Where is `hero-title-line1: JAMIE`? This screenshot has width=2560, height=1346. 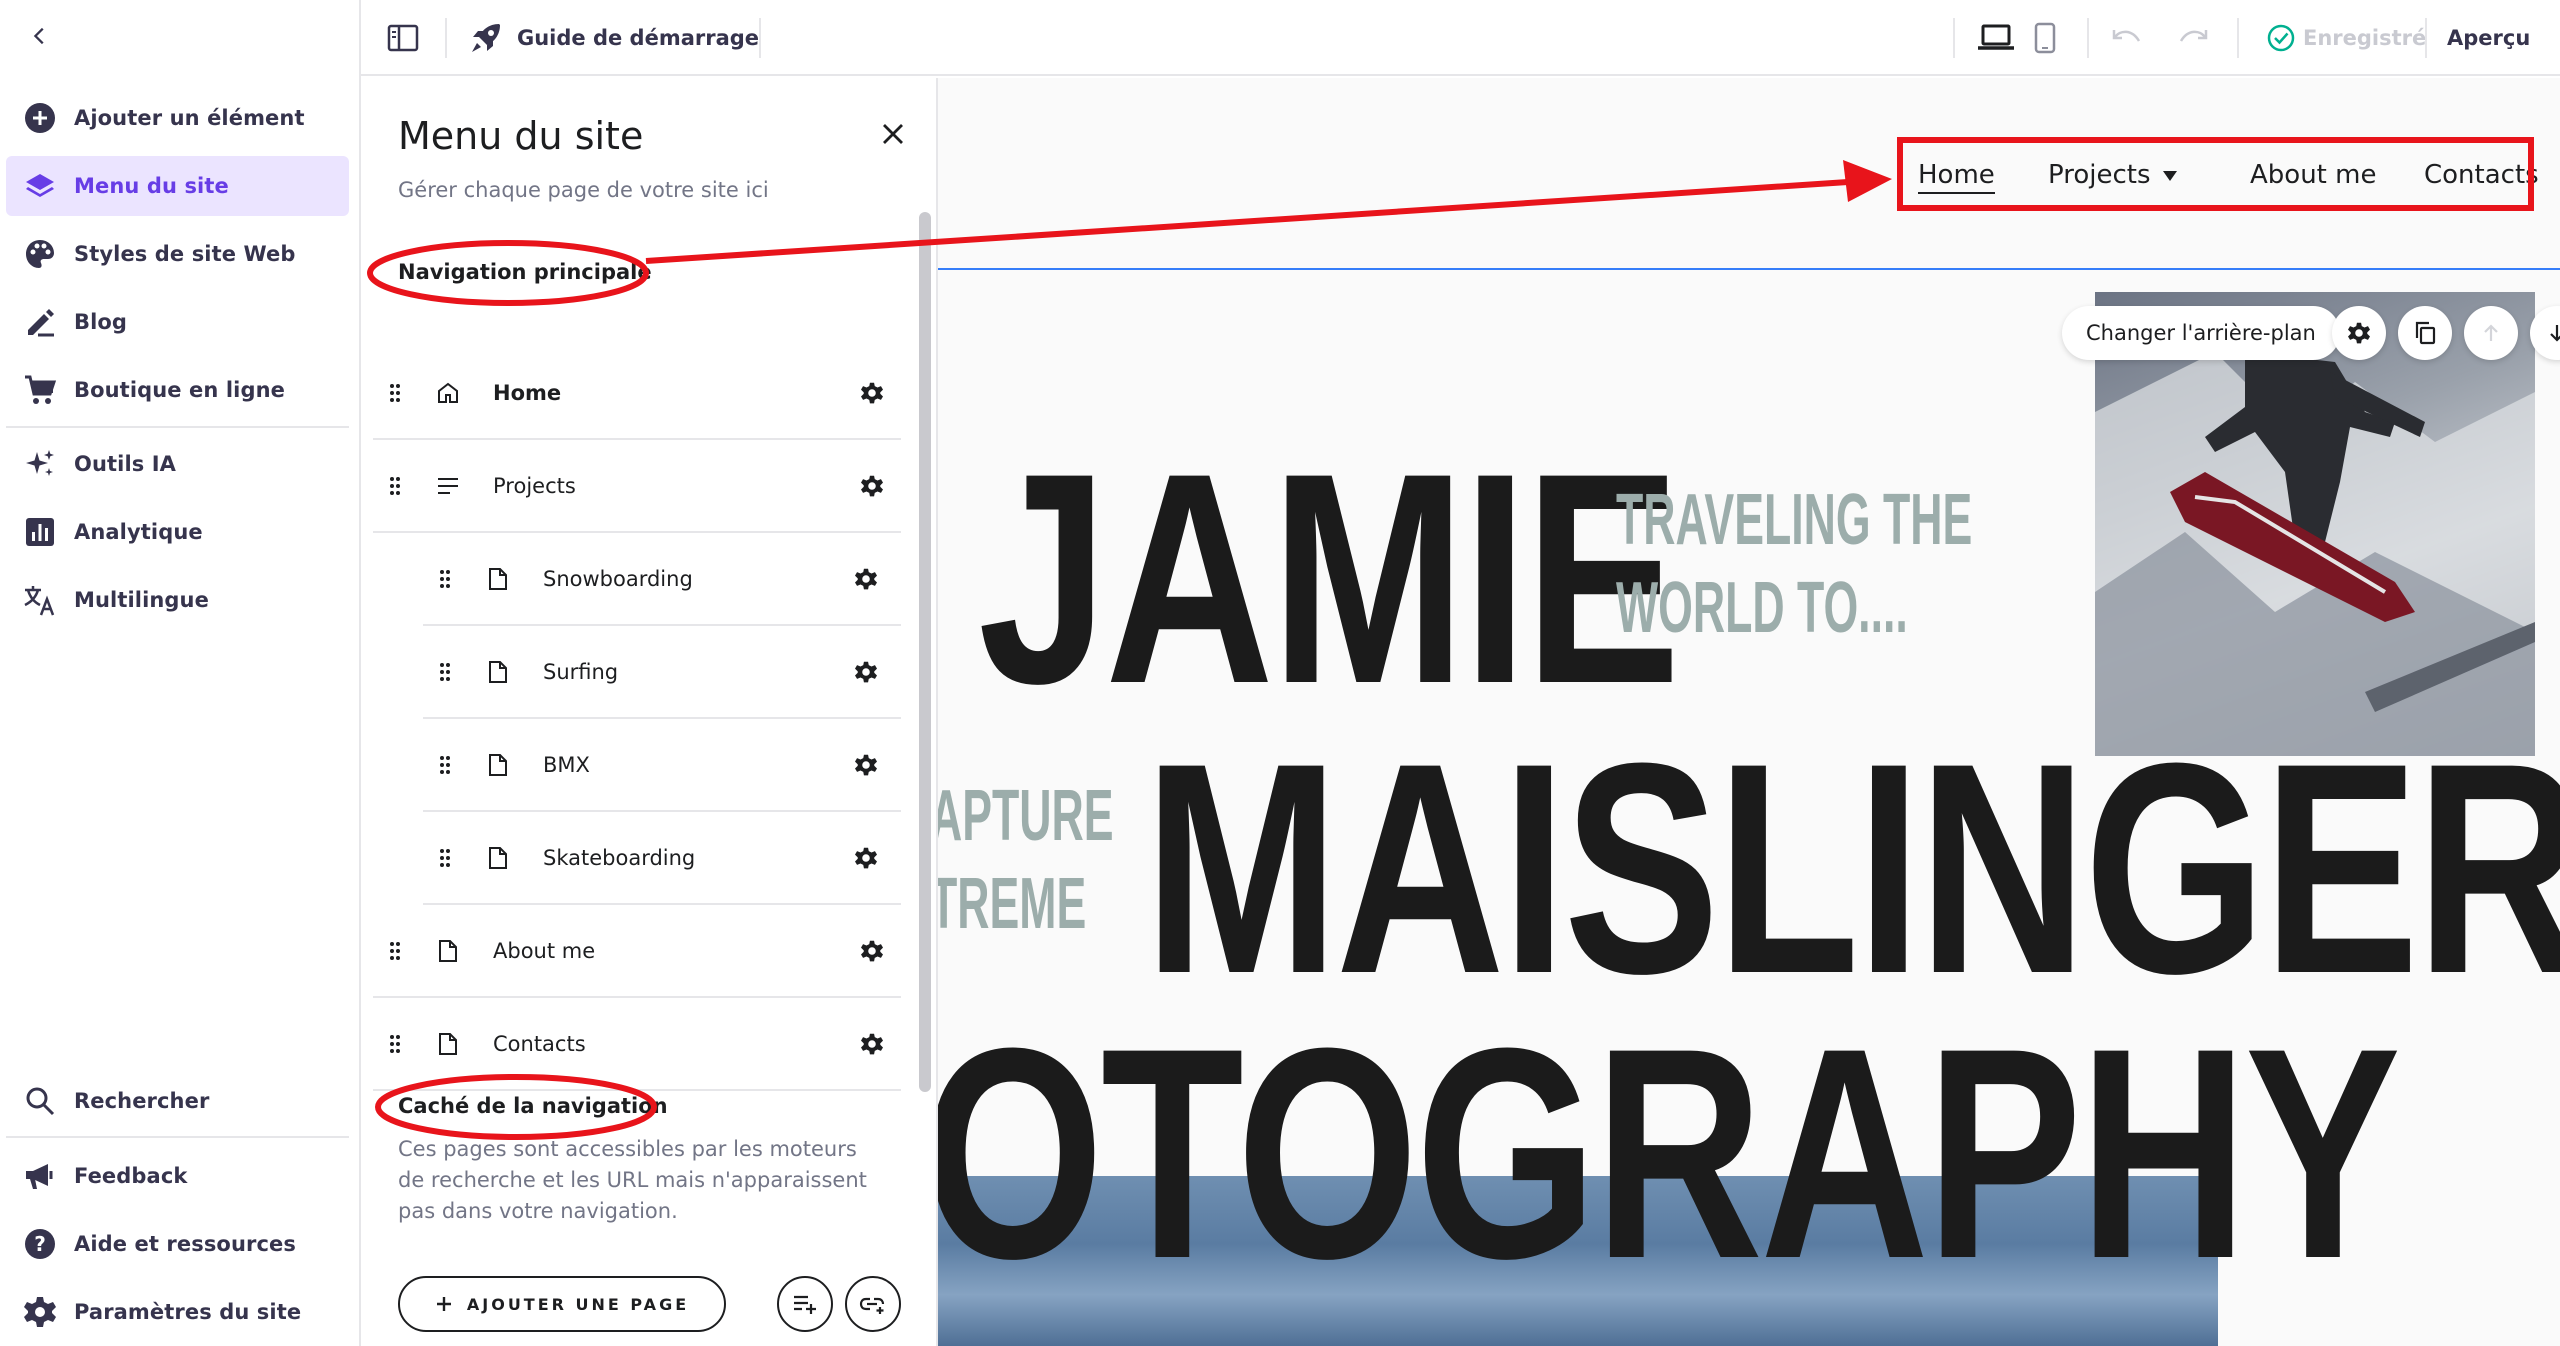
hero-title-line1: JAMIE is located at coordinates (1329, 578).